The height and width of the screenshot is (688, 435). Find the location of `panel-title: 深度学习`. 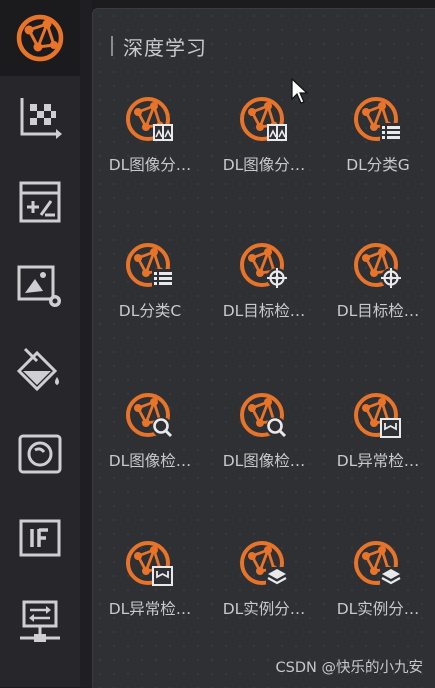

panel-title: 深度学习 is located at coordinates (165, 47).